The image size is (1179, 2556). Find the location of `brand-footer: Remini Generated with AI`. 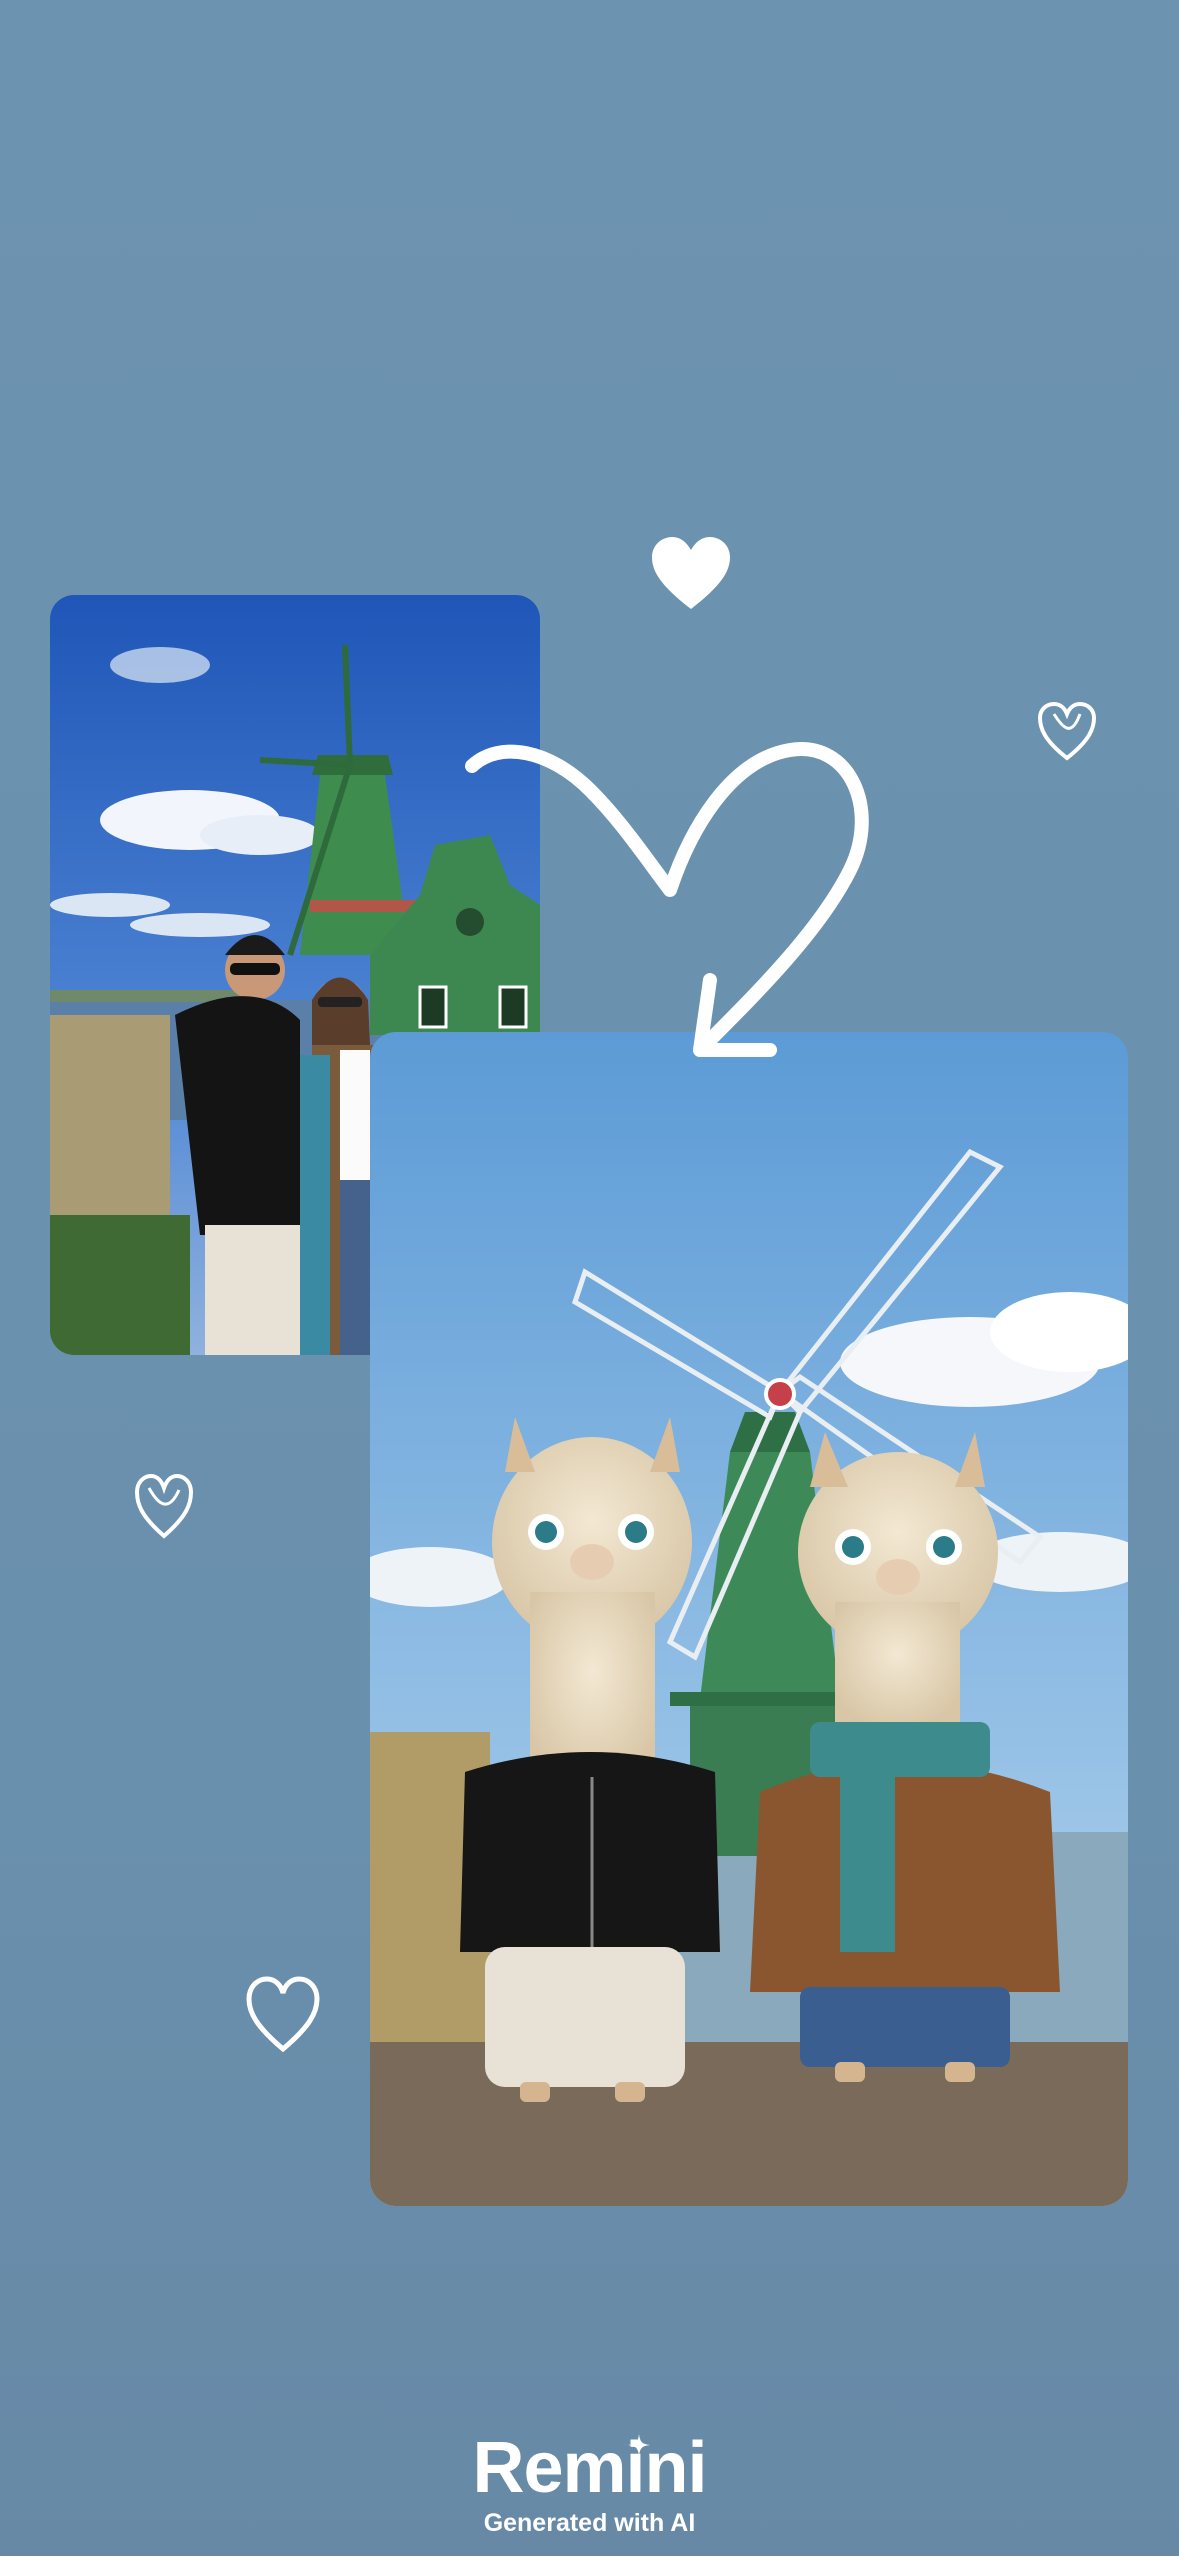

brand-footer: Remini Generated with AI is located at coordinates (589, 2485).